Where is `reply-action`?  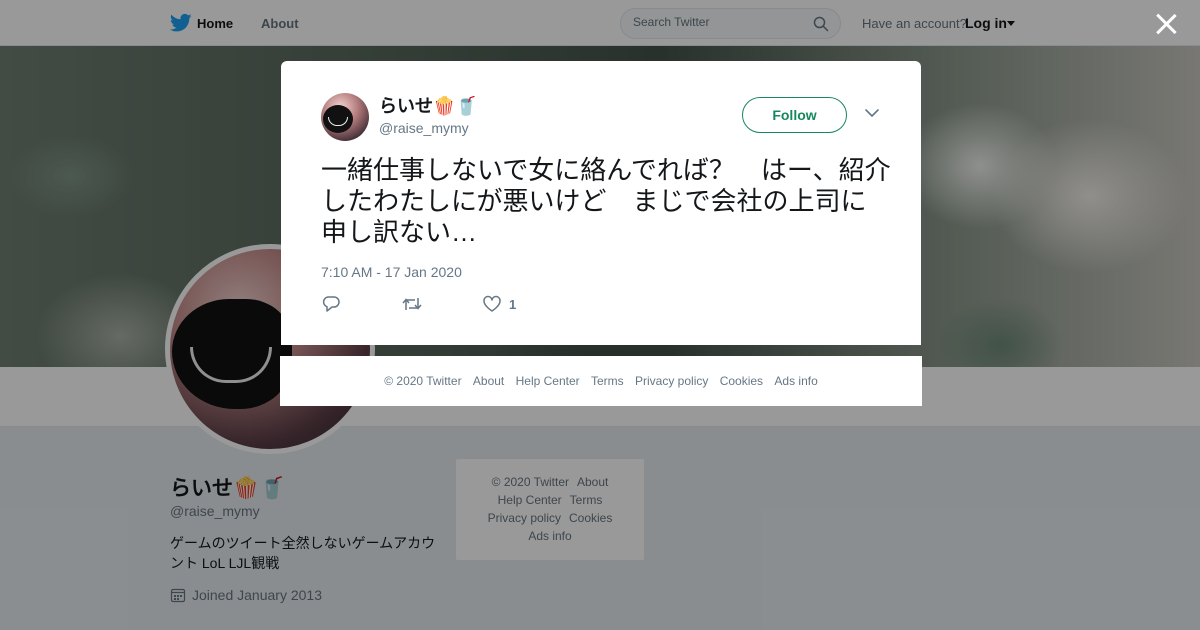 reply-action is located at coordinates (331, 304).